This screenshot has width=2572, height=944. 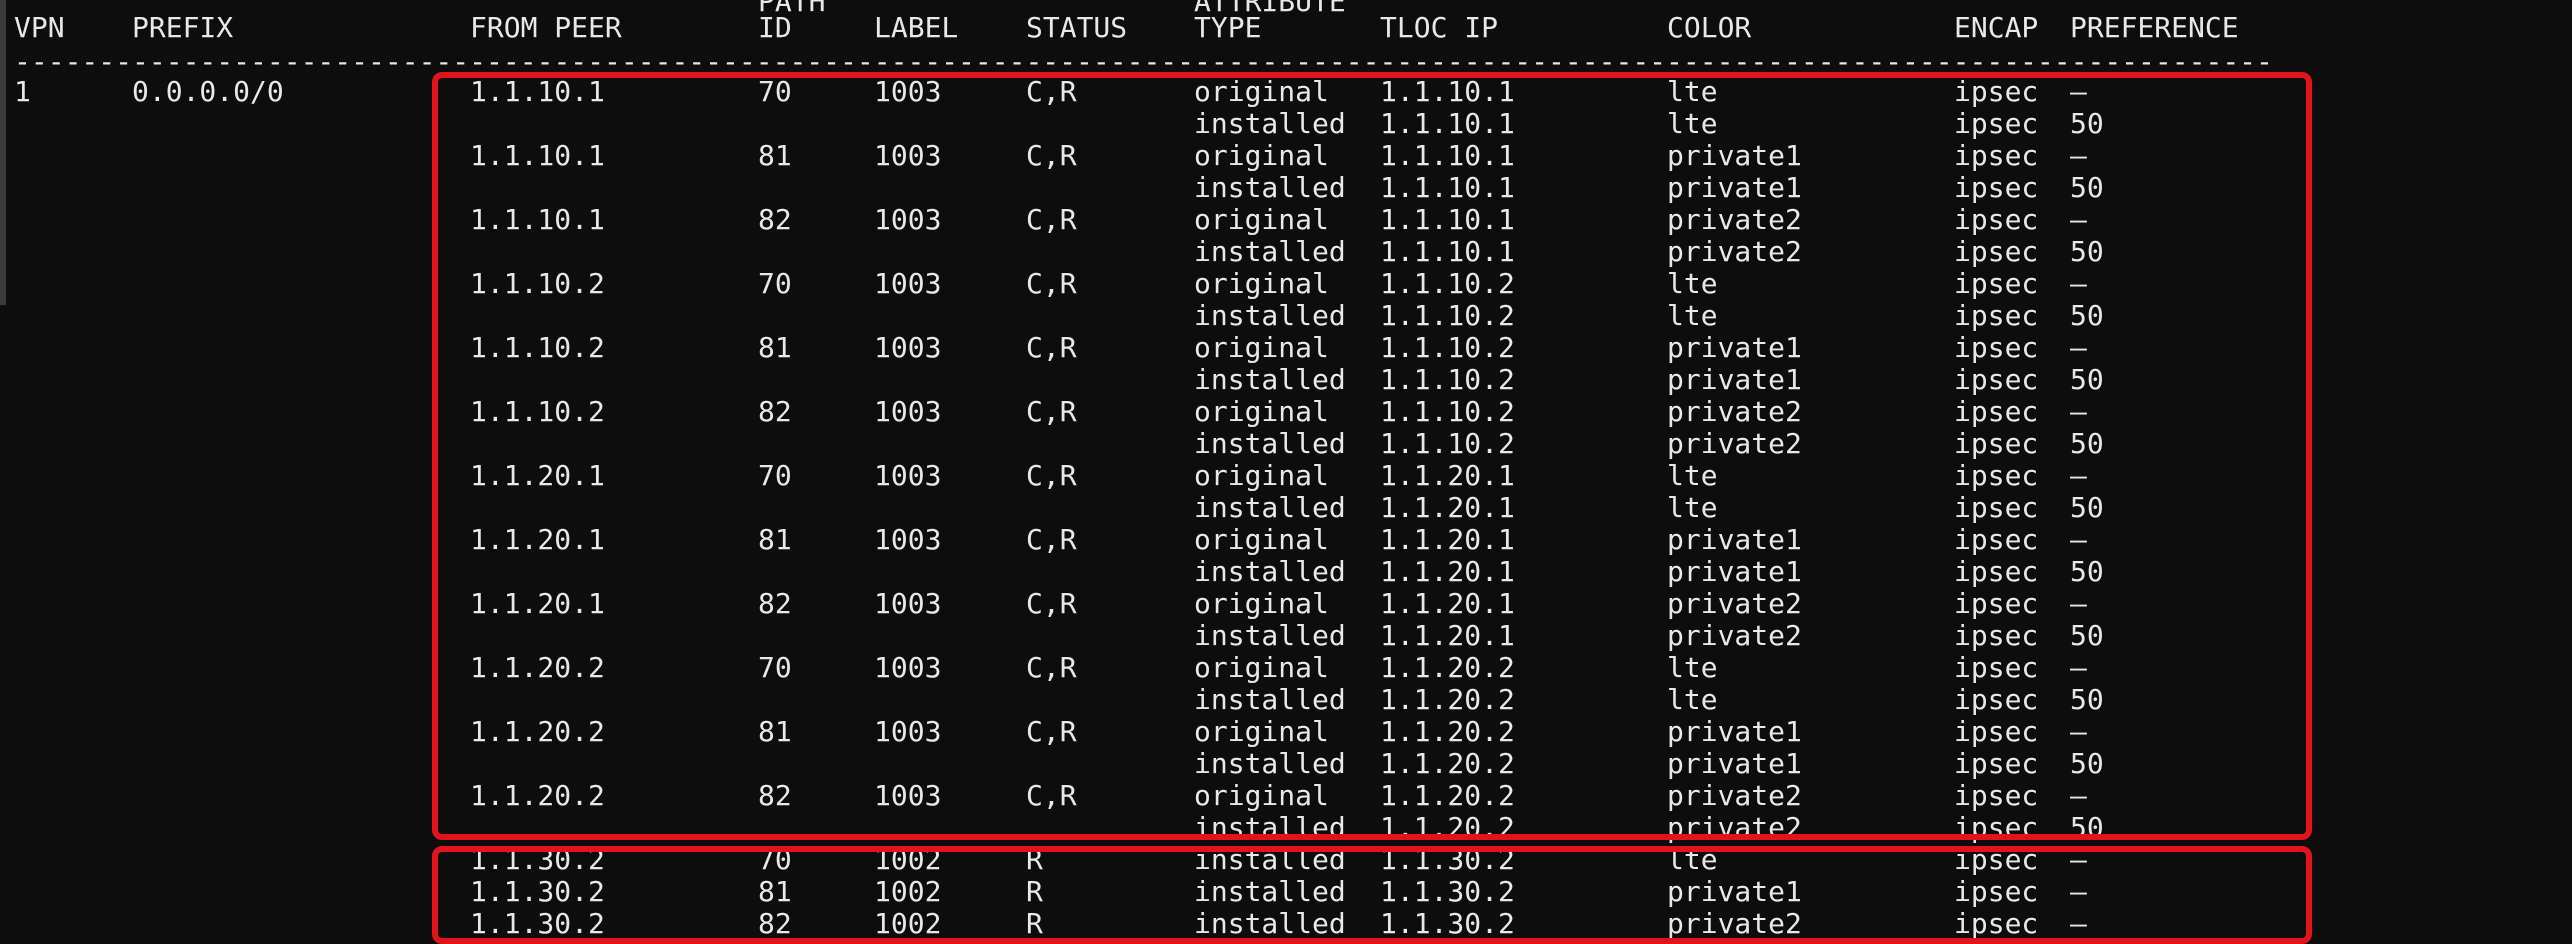 What do you see at coordinates (1439, 27) in the screenshot?
I see `header-tloc-ip: TLOC IP` at bounding box center [1439, 27].